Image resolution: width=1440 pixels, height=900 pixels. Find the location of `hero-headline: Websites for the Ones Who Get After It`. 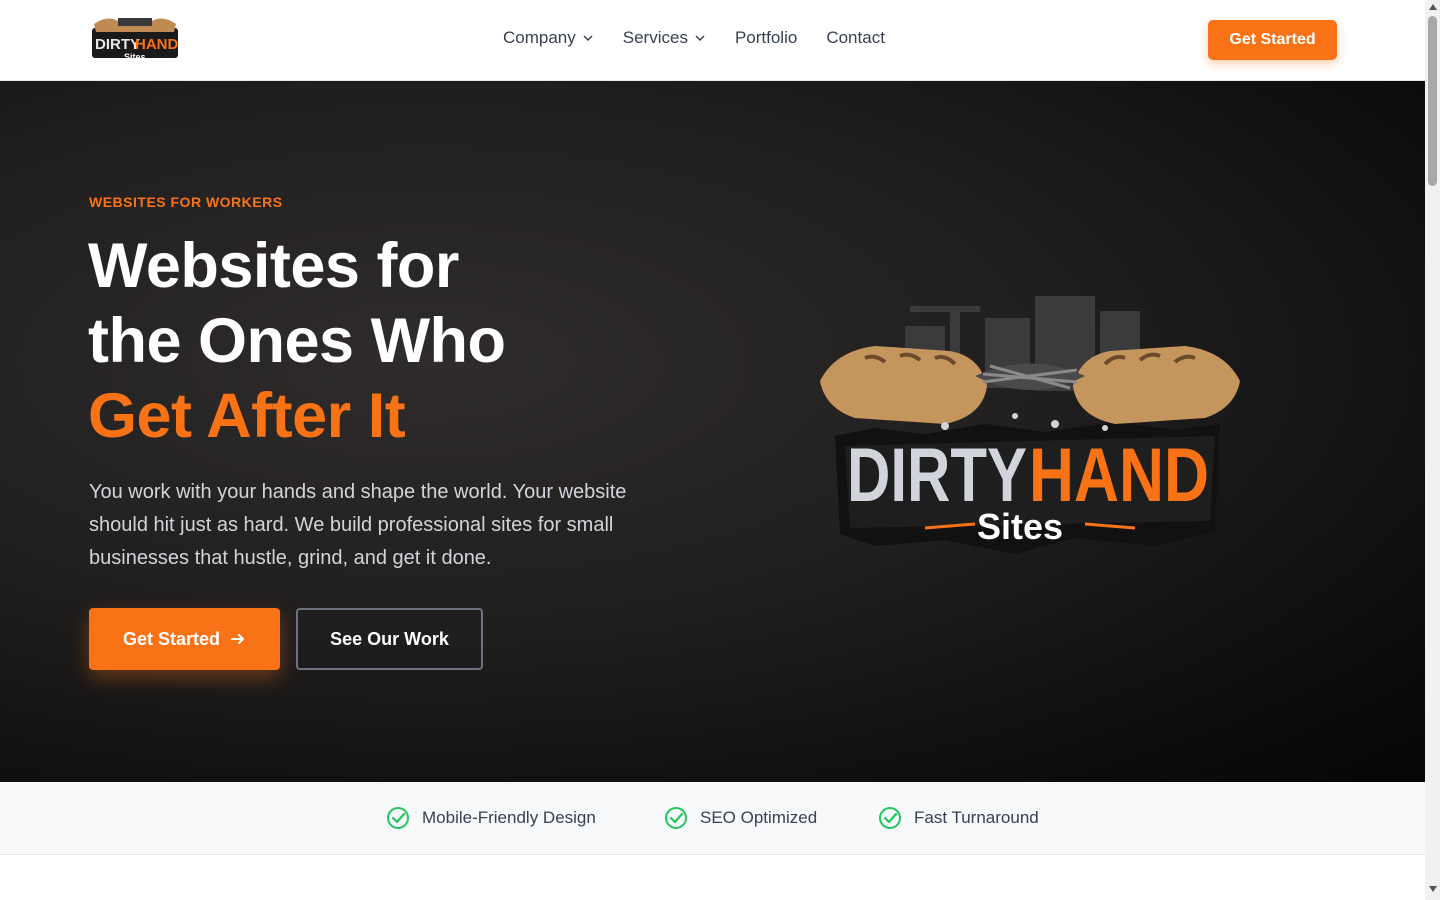

hero-headline: Websites for the Ones Who Get After It is located at coordinates (297, 341).